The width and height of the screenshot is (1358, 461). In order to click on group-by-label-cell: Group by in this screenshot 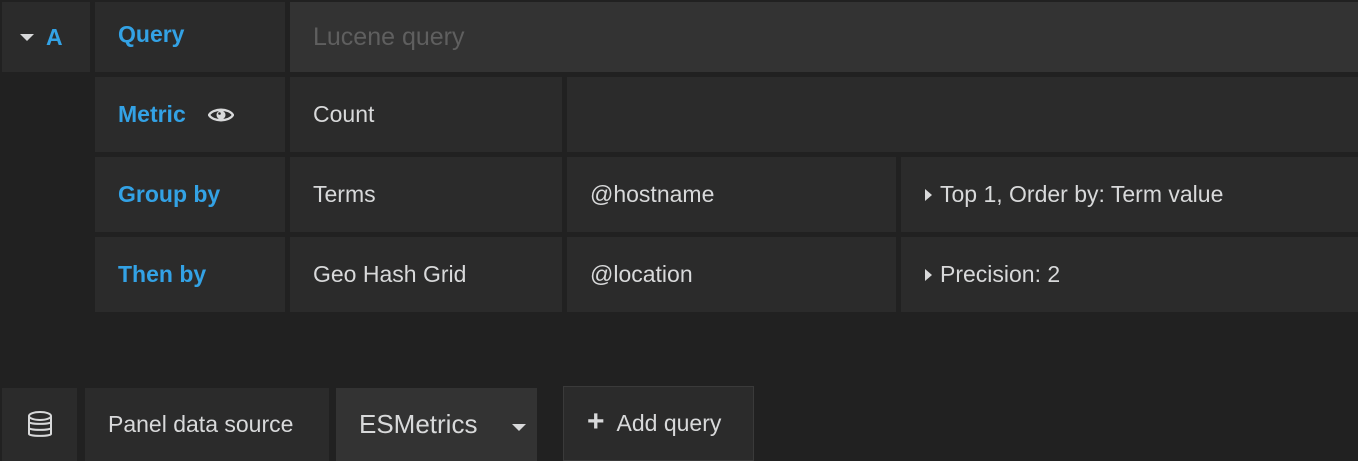, I will do `click(190, 194)`.